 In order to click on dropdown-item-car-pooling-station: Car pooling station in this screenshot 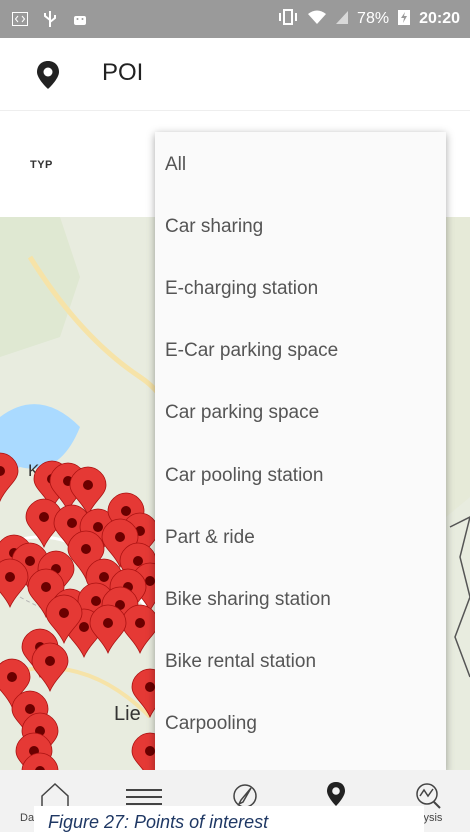, I will do `click(244, 476)`.